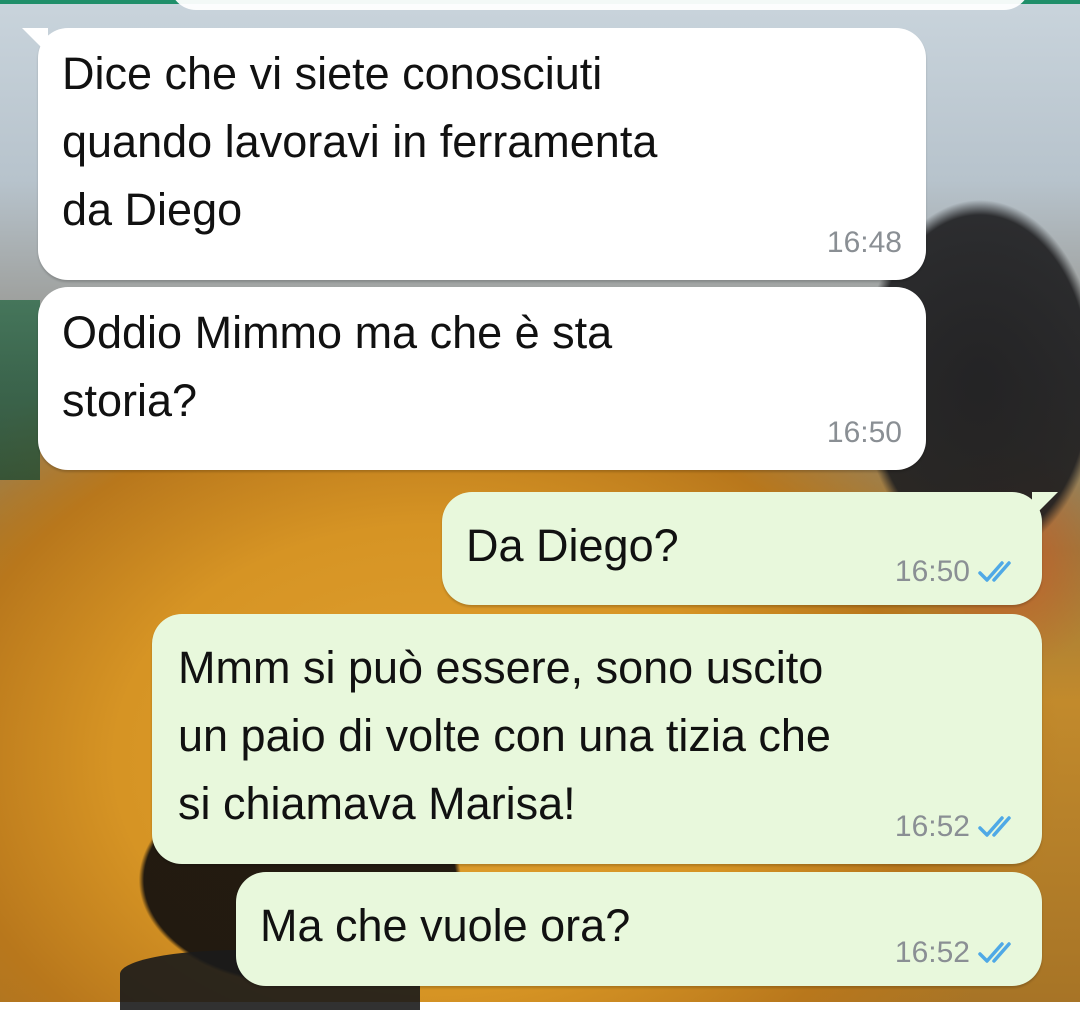  What do you see at coordinates (445, 925) in the screenshot?
I see `message-text: Ma che vuole ora?` at bounding box center [445, 925].